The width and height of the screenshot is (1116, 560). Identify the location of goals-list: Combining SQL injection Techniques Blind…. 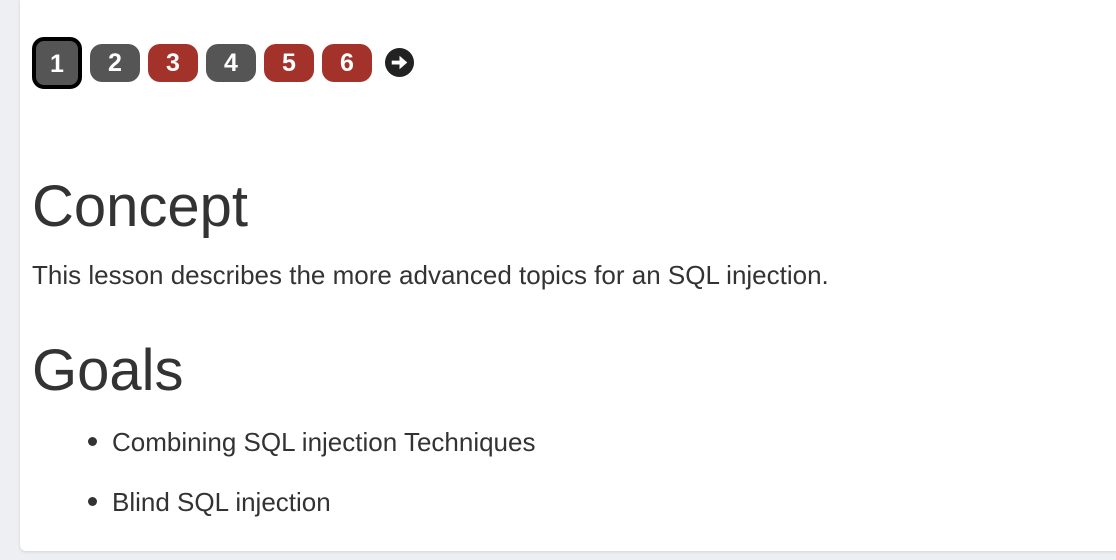
(283, 484).